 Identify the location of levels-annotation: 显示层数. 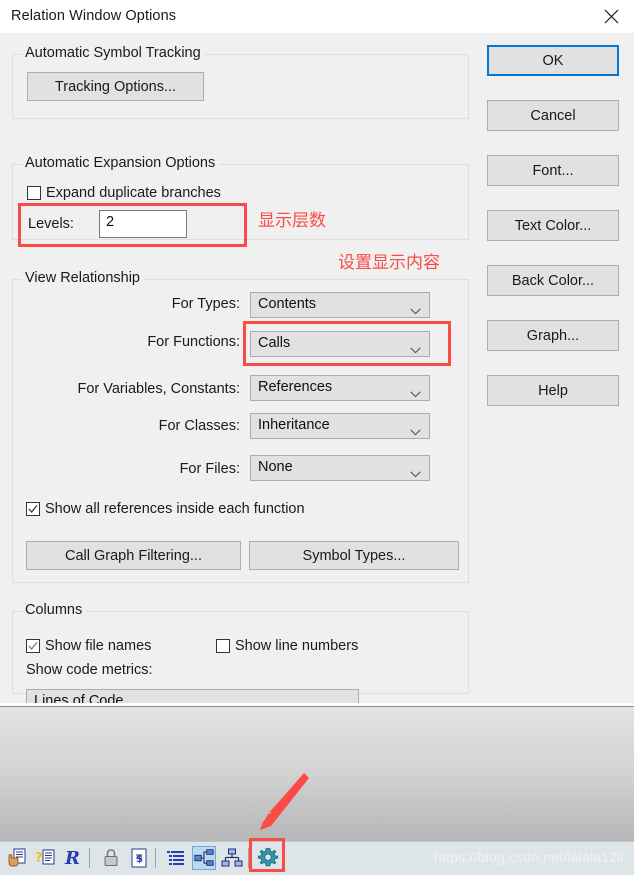
(292, 221).